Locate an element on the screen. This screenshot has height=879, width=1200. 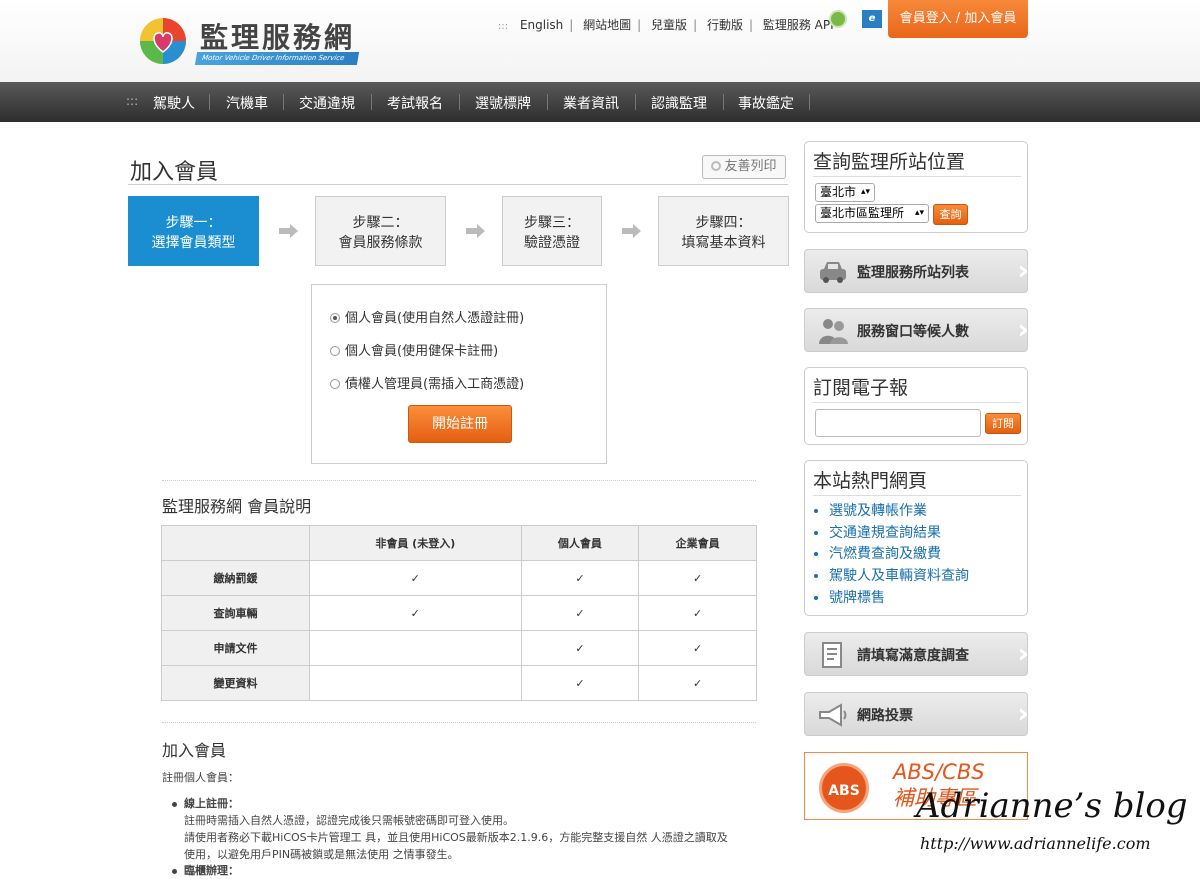
option-creditor-admin: 債權人管理員(需插入工商憑證) is located at coordinates (427, 382).